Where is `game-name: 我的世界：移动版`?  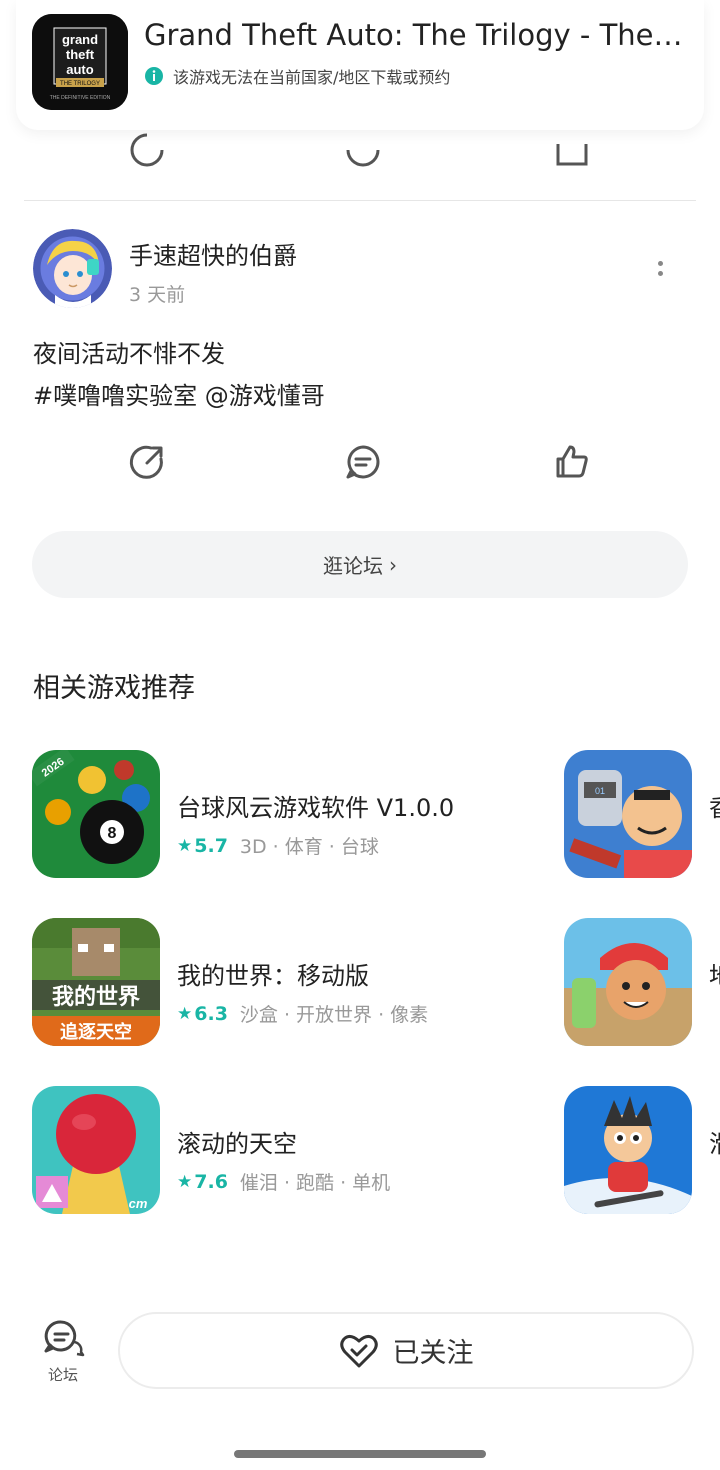
game-name: 我的世界：移动版 is located at coordinates (273, 976).